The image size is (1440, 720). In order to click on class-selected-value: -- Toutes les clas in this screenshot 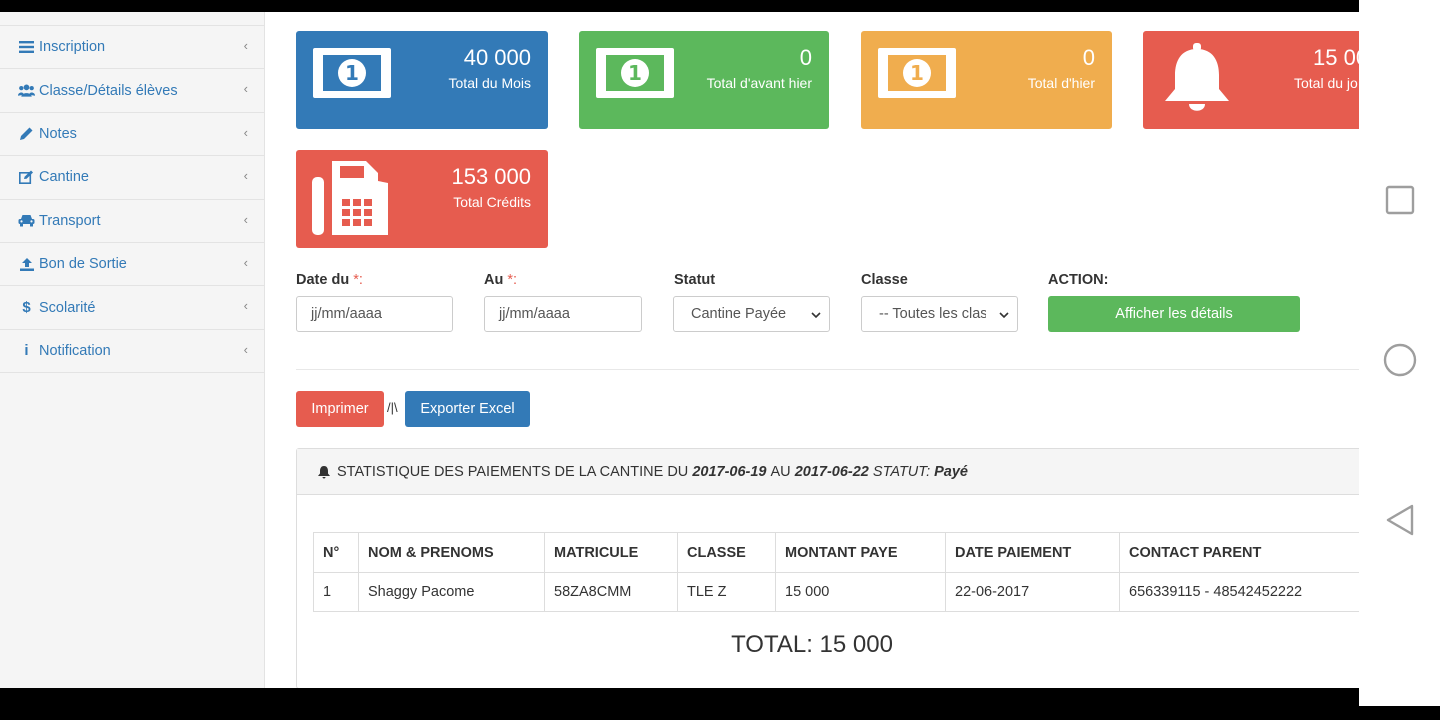, I will do `click(932, 314)`.